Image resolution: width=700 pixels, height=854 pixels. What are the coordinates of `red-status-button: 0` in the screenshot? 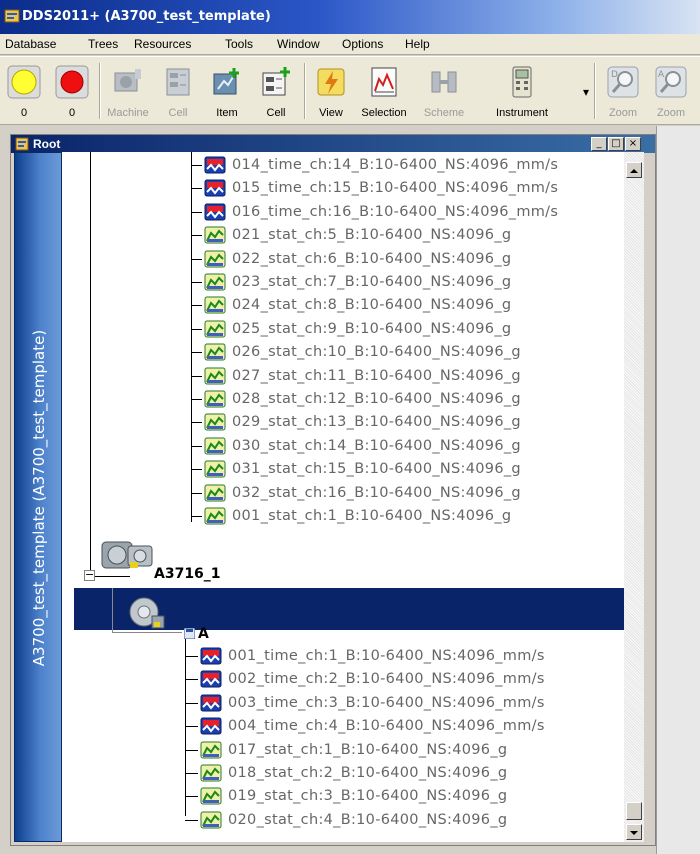 It's located at (72, 92).